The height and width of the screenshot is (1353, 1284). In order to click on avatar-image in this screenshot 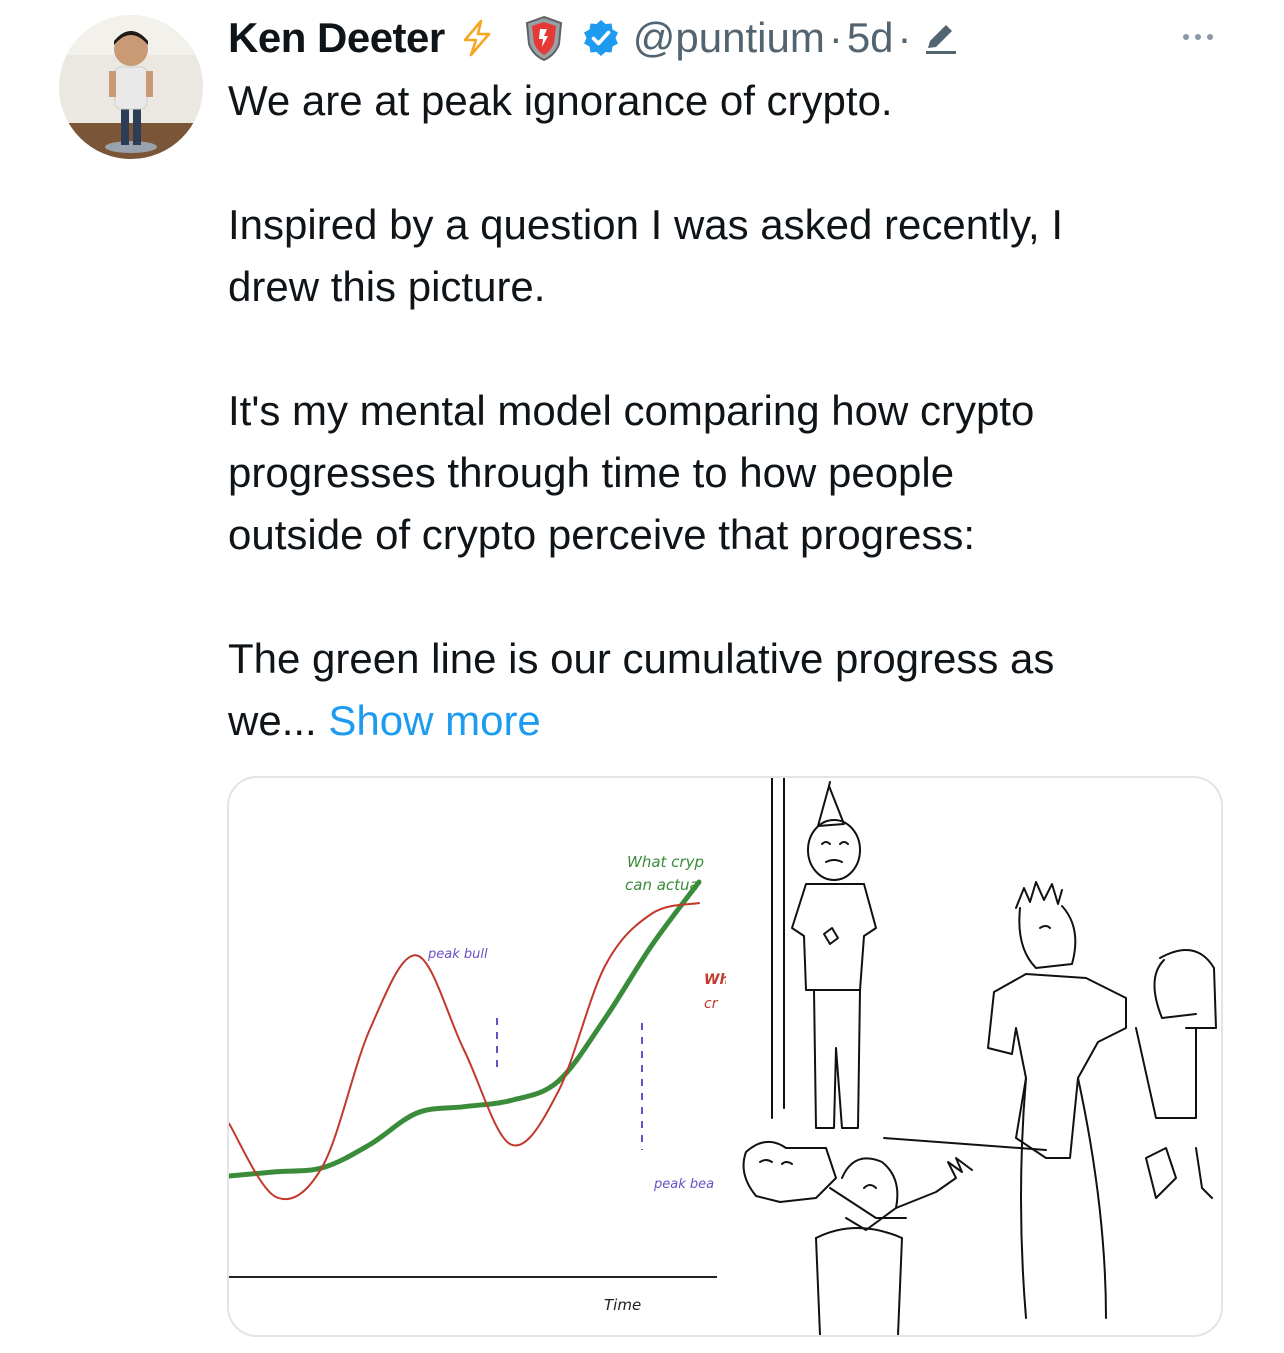, I will do `click(131, 87)`.